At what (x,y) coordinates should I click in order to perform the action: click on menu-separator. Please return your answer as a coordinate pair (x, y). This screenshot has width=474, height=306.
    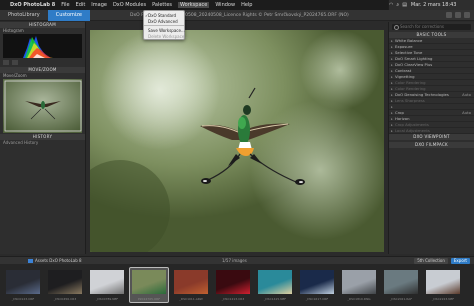
    Looking at the image, I should click on (164, 25).